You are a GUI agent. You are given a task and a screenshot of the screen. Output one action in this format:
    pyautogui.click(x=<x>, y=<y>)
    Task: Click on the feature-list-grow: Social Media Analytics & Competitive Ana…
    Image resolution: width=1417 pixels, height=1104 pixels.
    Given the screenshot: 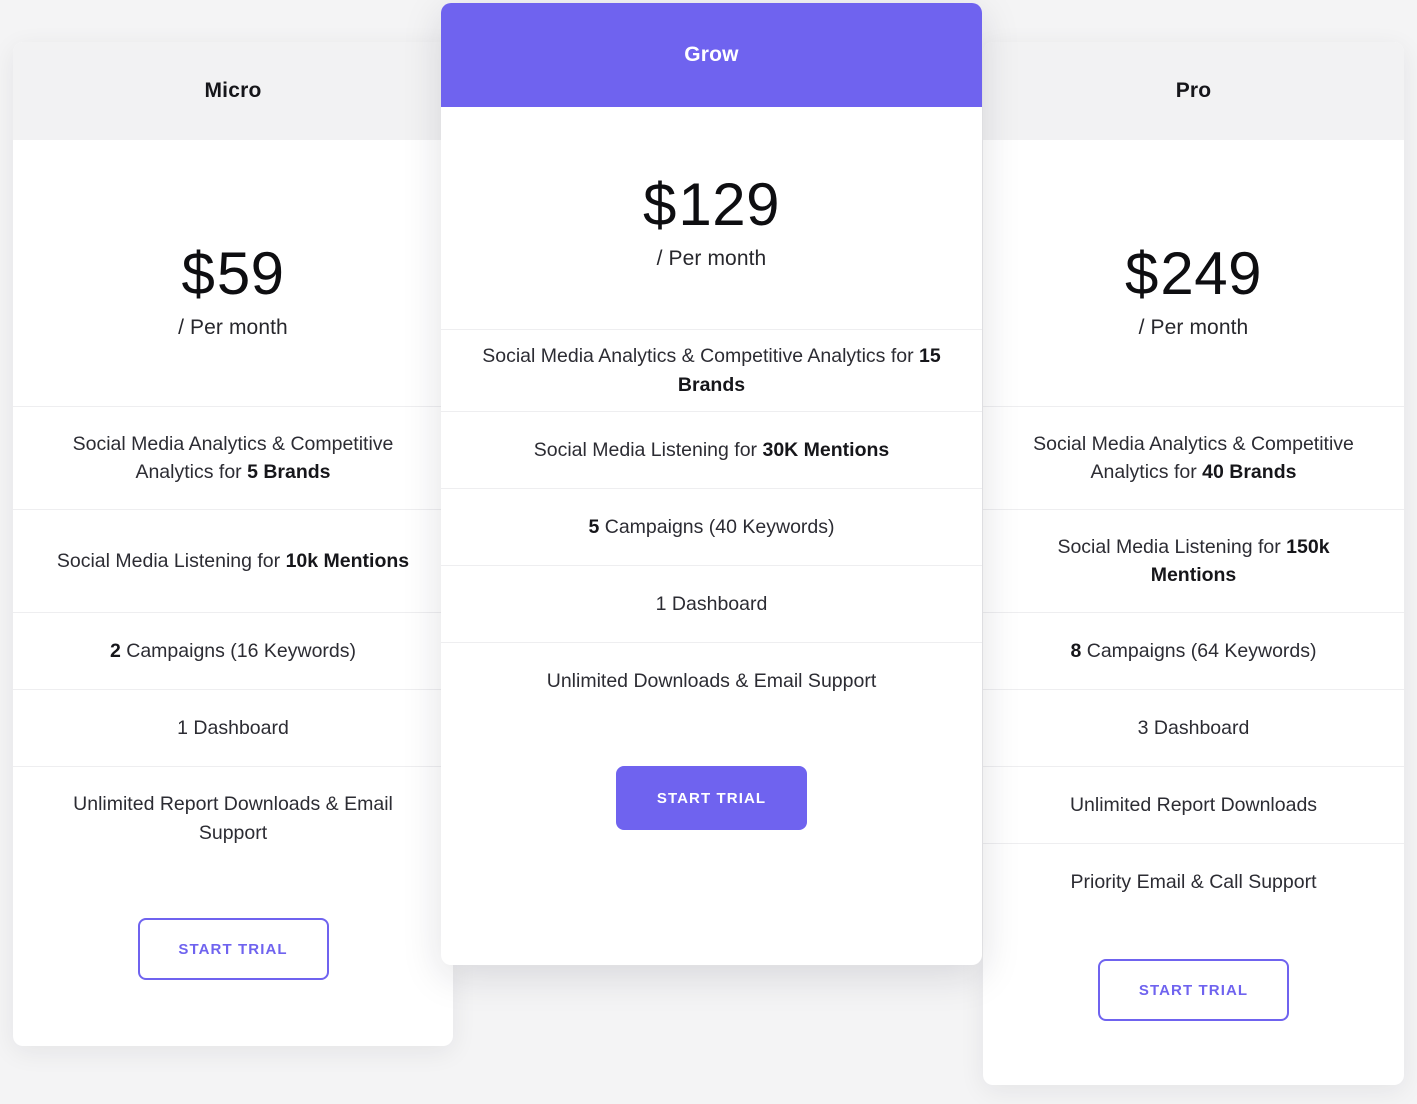 What is the action you would take?
    pyautogui.click(x=711, y=524)
    